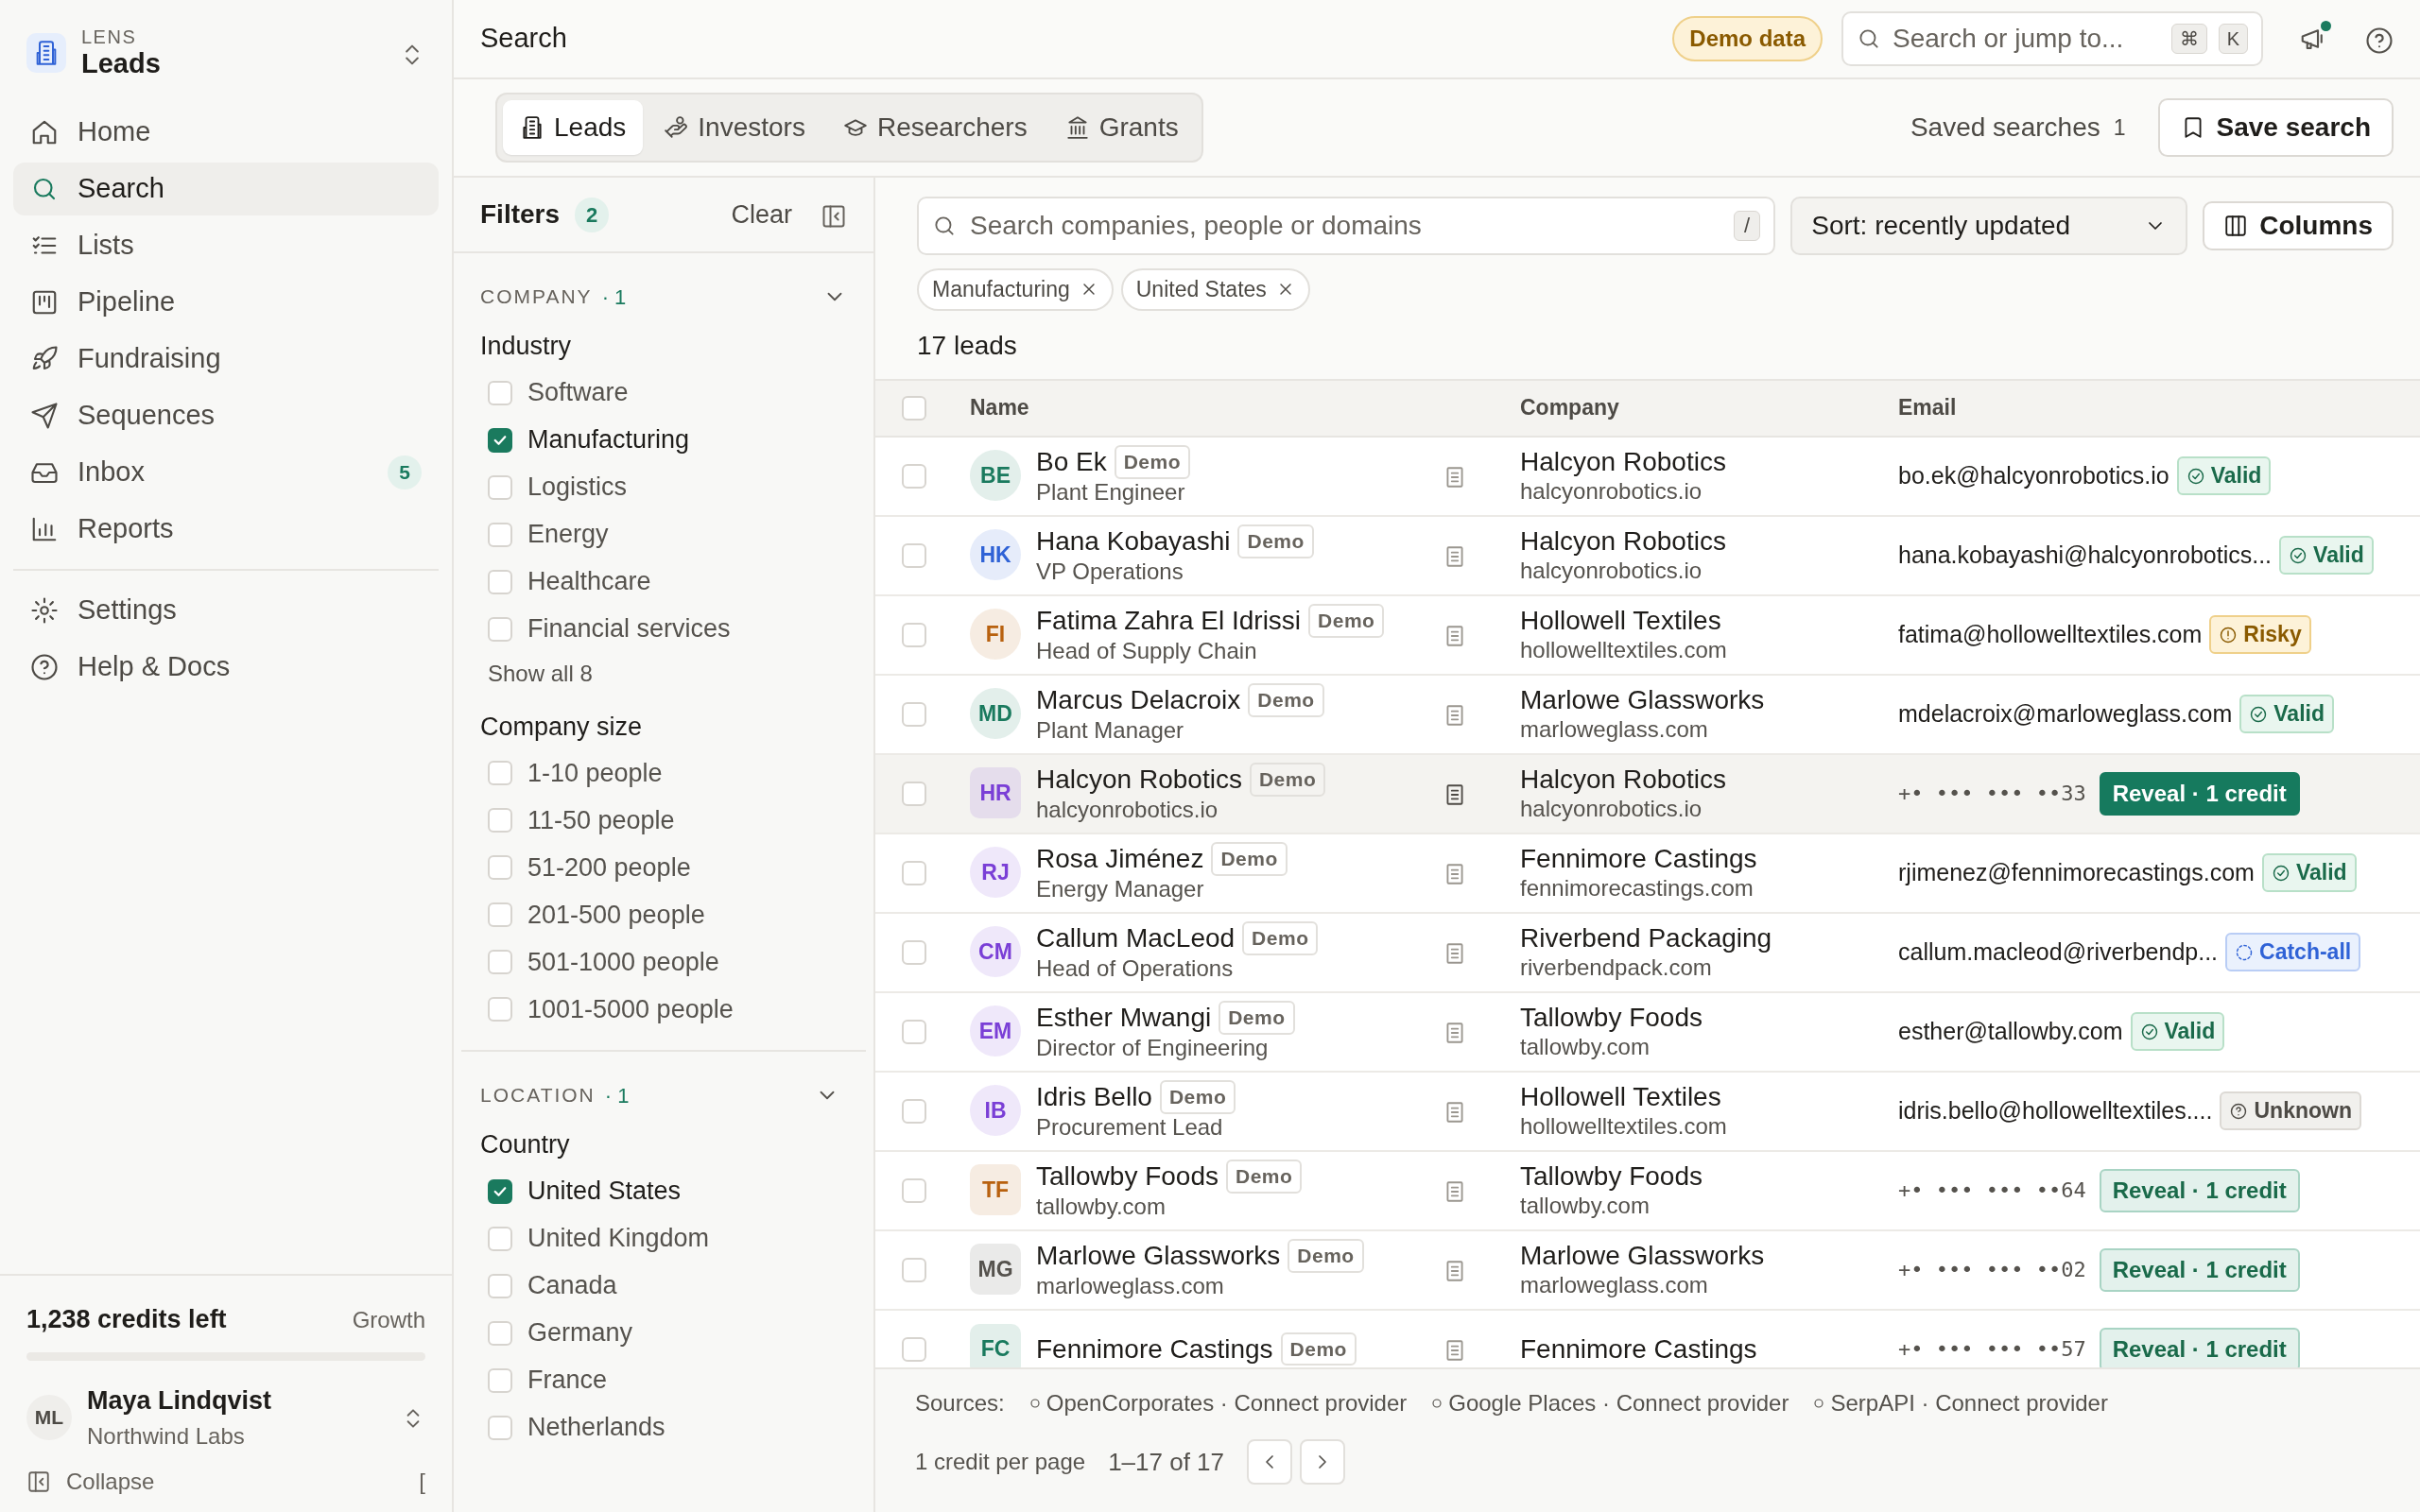 This screenshot has width=2420, height=1512. What do you see at coordinates (995, 1270) in the screenshot?
I see `company-logo: MG` at bounding box center [995, 1270].